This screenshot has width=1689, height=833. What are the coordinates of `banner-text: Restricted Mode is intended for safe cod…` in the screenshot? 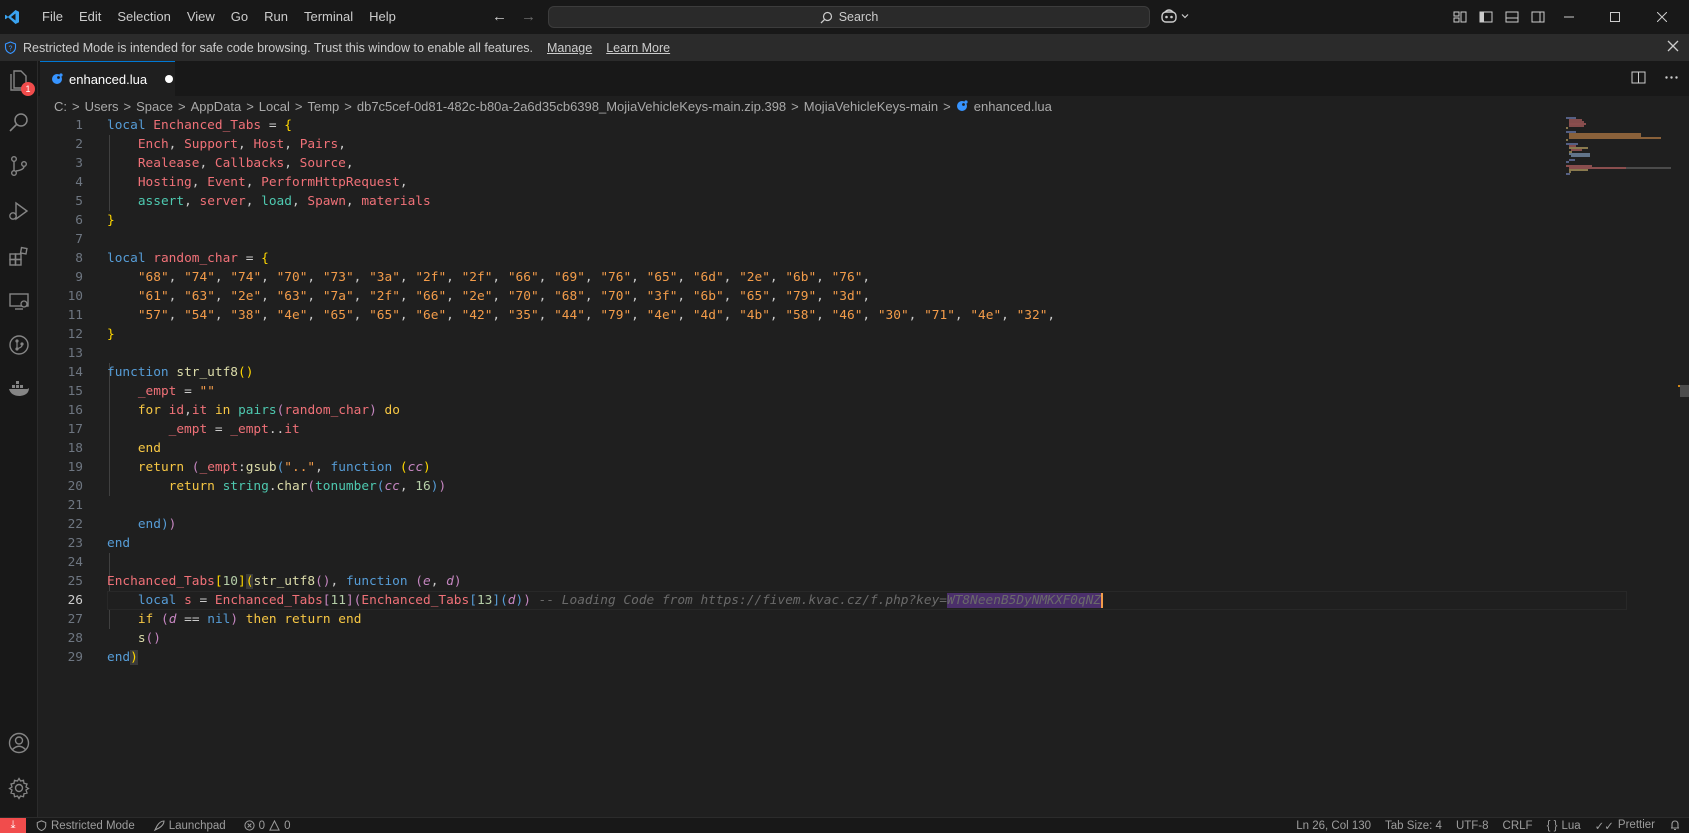 It's located at (278, 47).